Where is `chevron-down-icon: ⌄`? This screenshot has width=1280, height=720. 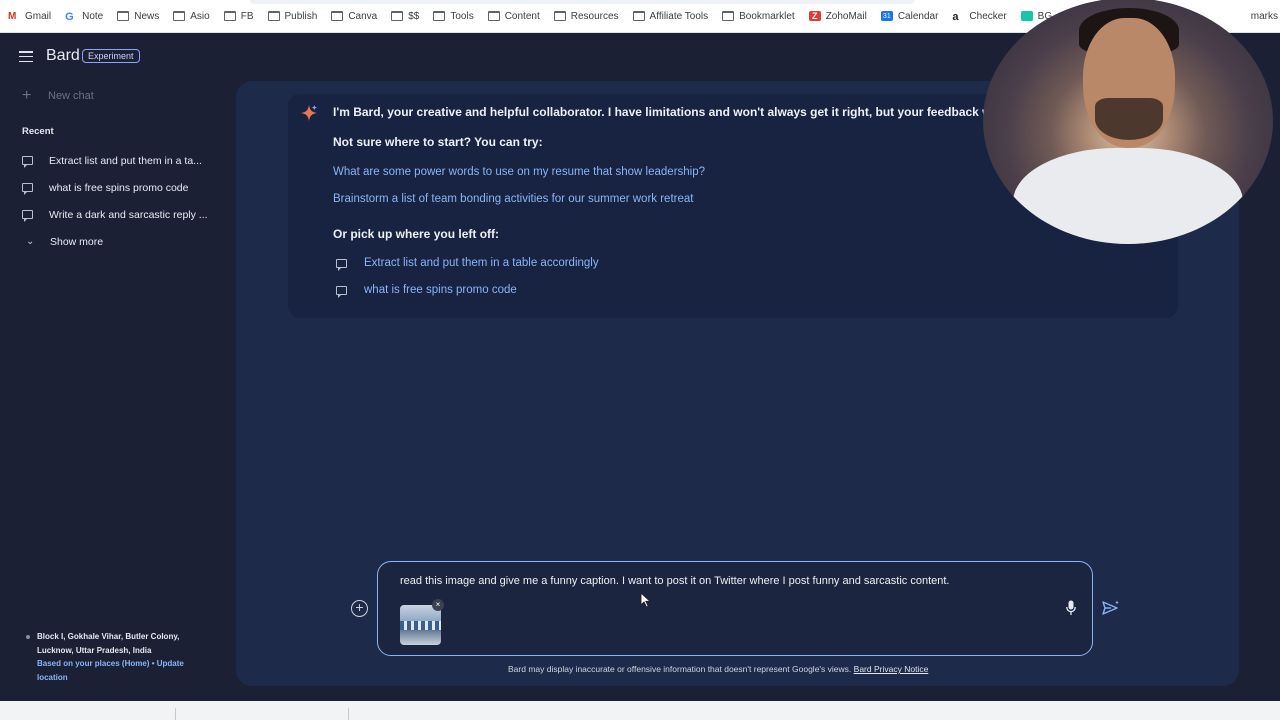 chevron-down-icon: ⌄ is located at coordinates (30, 241).